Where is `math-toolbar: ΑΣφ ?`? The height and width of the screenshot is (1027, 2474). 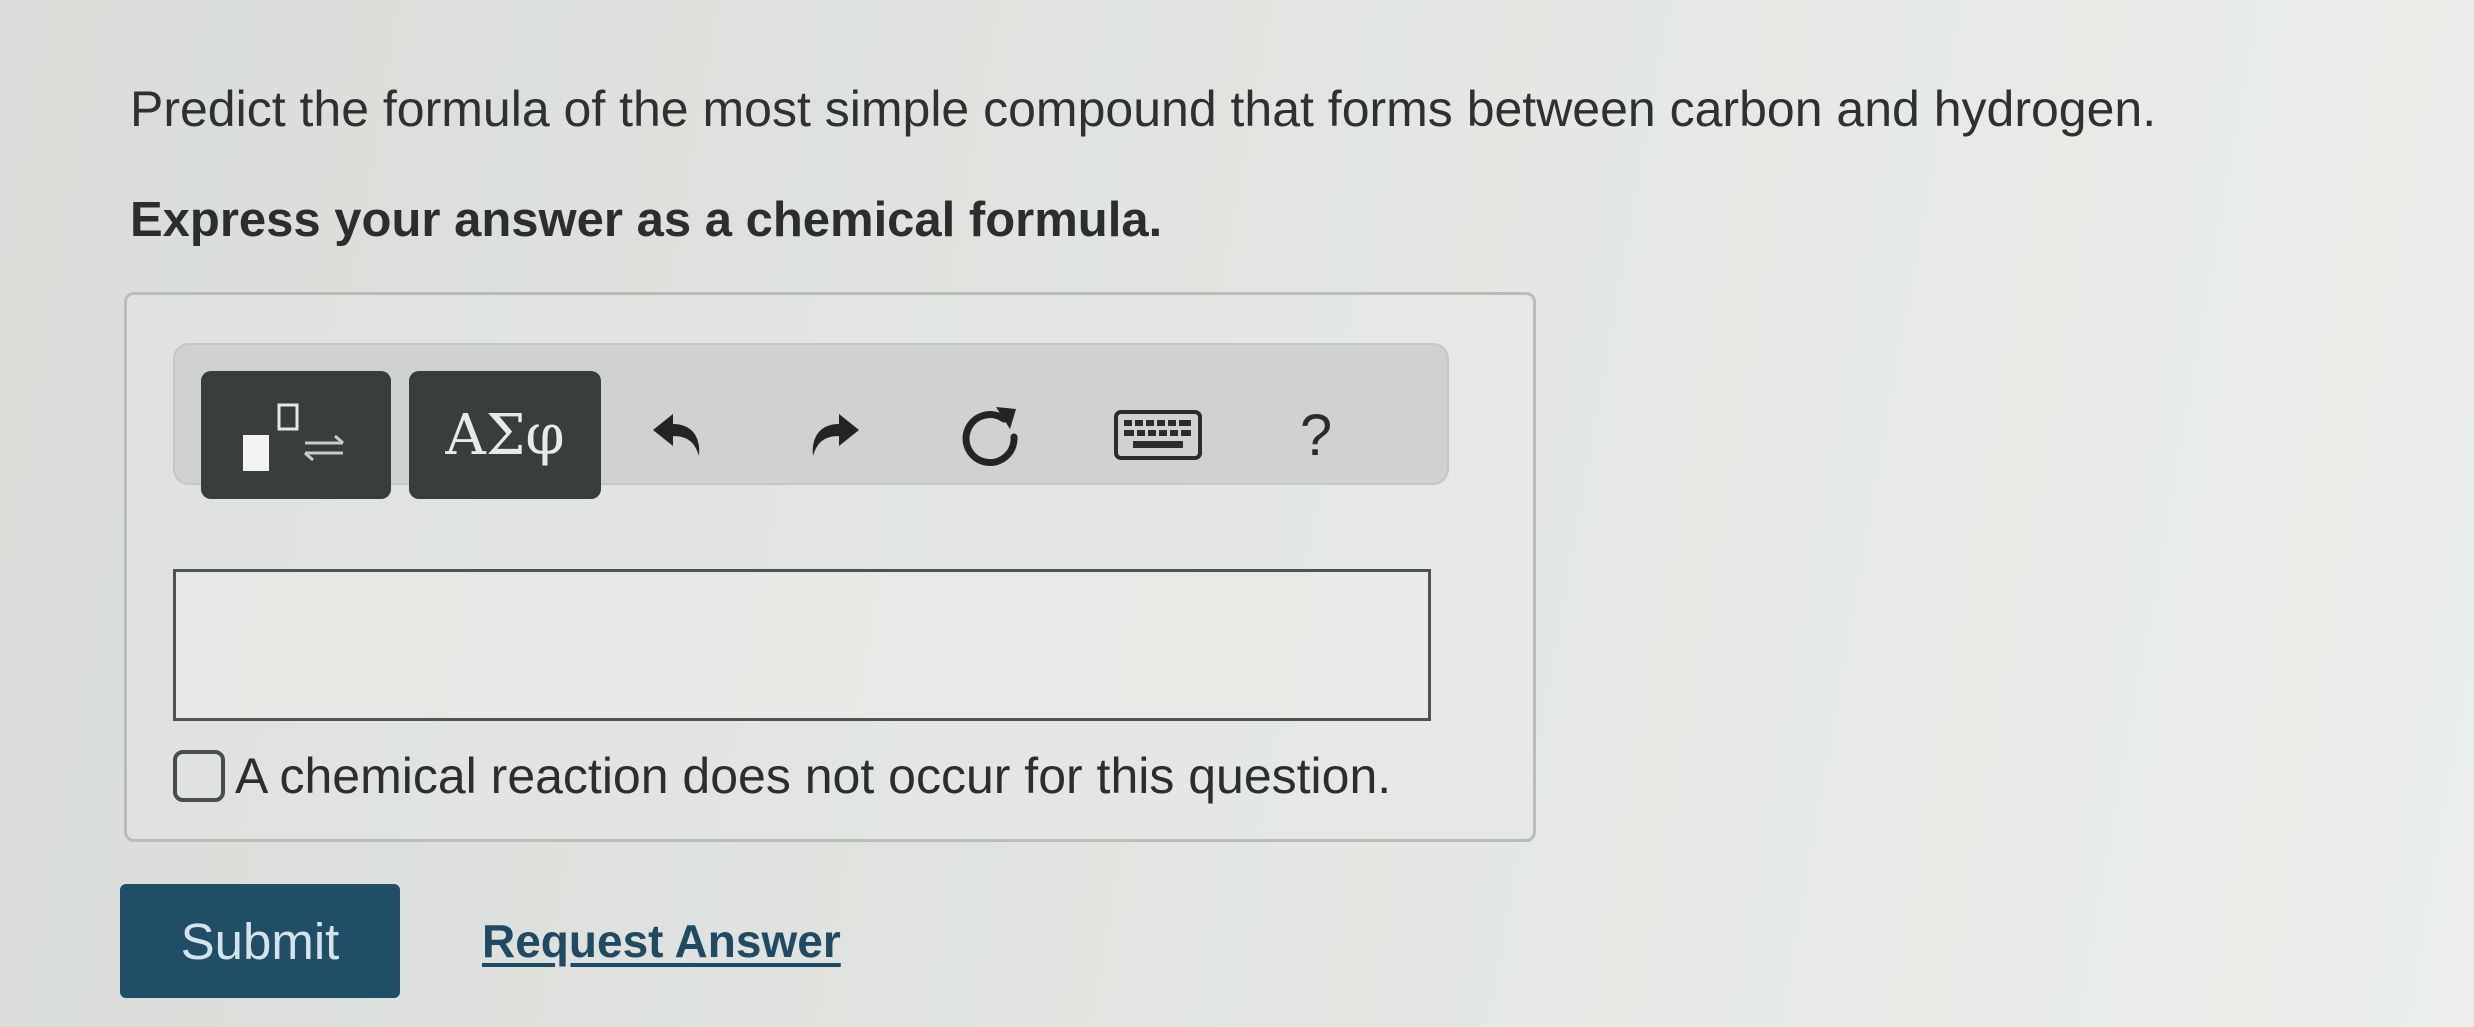
math-toolbar: ΑΣφ ? is located at coordinates (811, 421).